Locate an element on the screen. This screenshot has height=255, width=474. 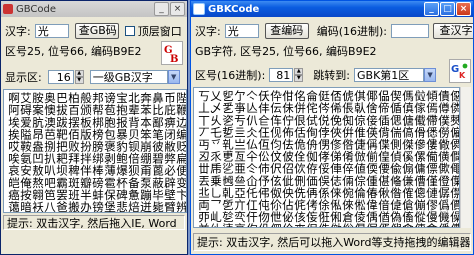
char-column: 倻倽倿偀偁偂偄偅偆偉偊偋偍偐偑偒偓偔偖偗 is located at coordinates (372, 158).